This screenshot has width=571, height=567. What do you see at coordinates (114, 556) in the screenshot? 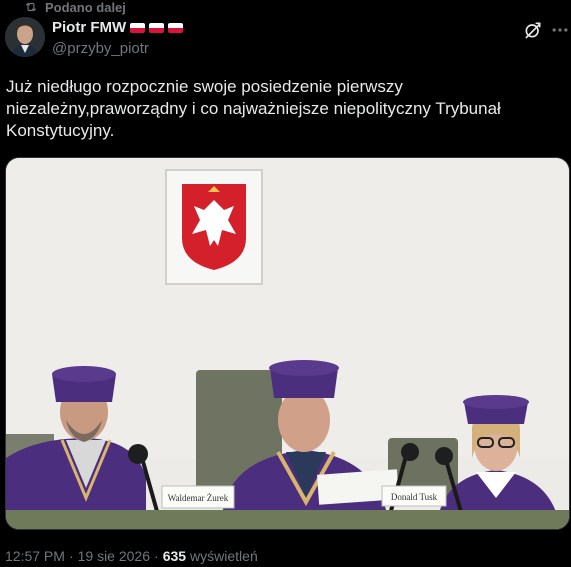
I see `tweet-date: 19 sie 2026` at bounding box center [114, 556].